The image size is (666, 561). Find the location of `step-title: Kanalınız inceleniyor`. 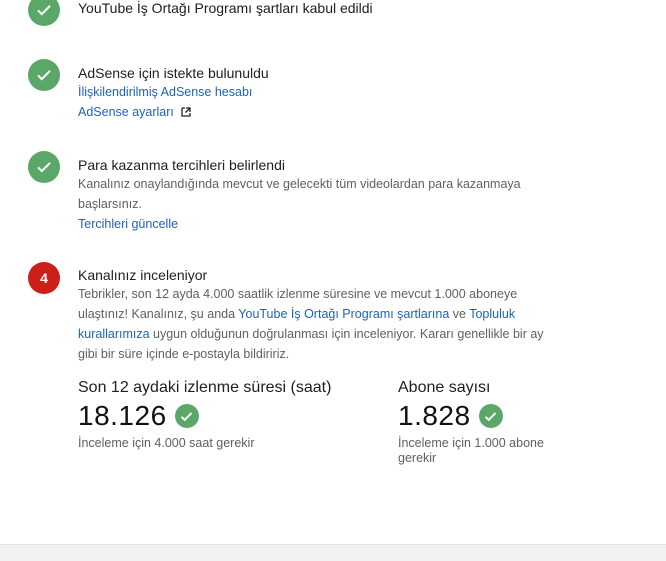

step-title: Kanalınız inceleniyor is located at coordinates (143, 275).